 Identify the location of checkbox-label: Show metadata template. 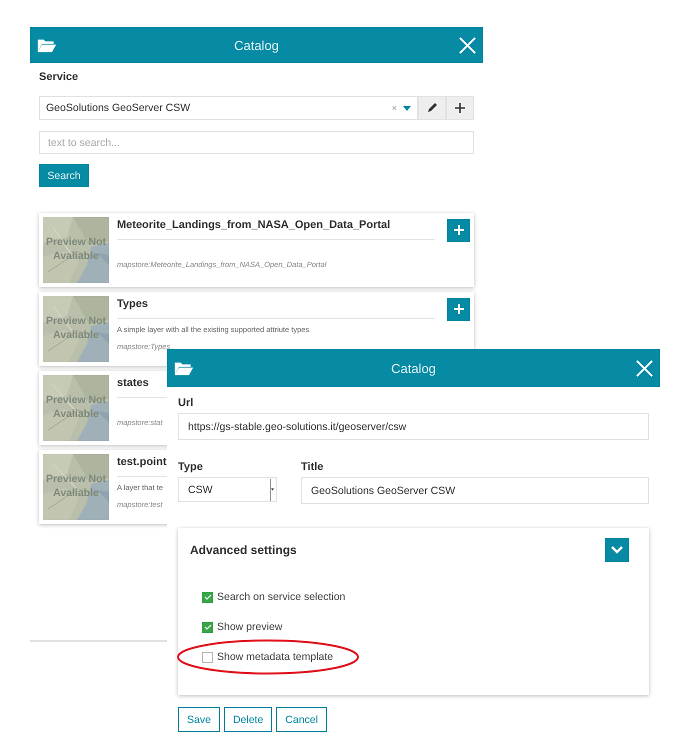
(275, 657).